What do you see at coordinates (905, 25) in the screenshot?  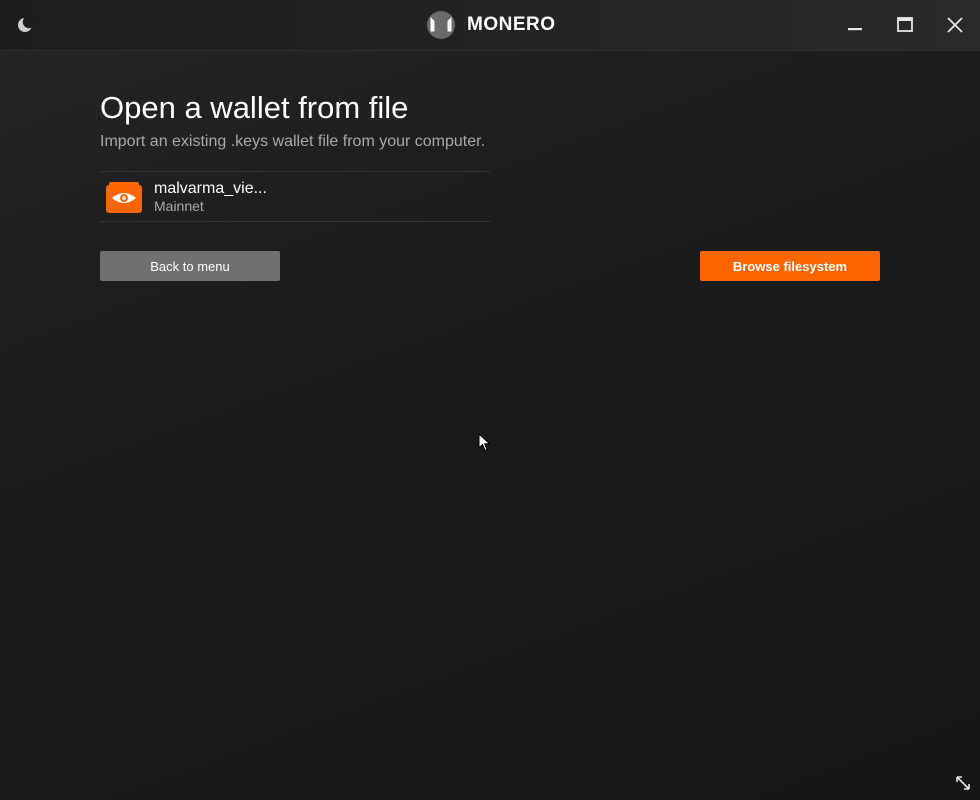 I see `maximize-icon` at bounding box center [905, 25].